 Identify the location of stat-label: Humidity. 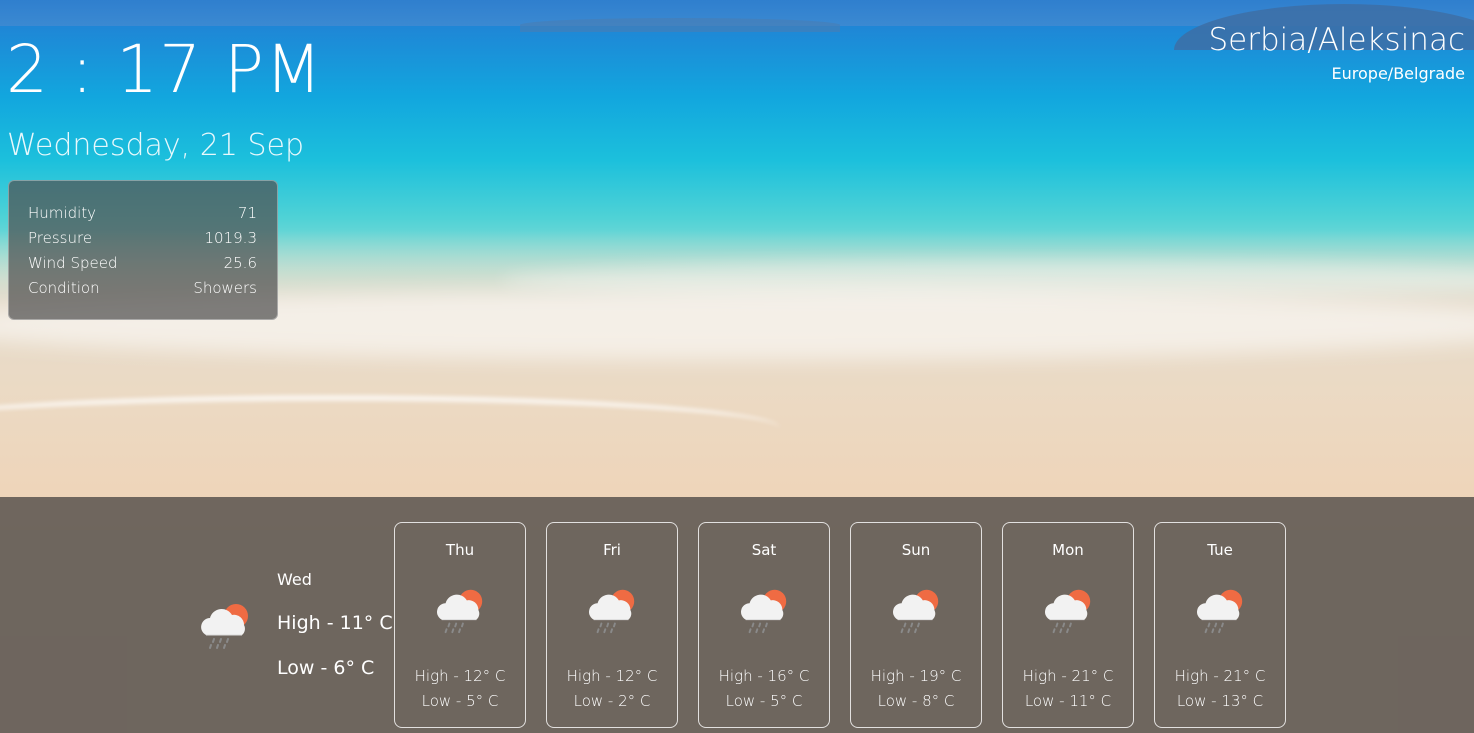
(62, 213).